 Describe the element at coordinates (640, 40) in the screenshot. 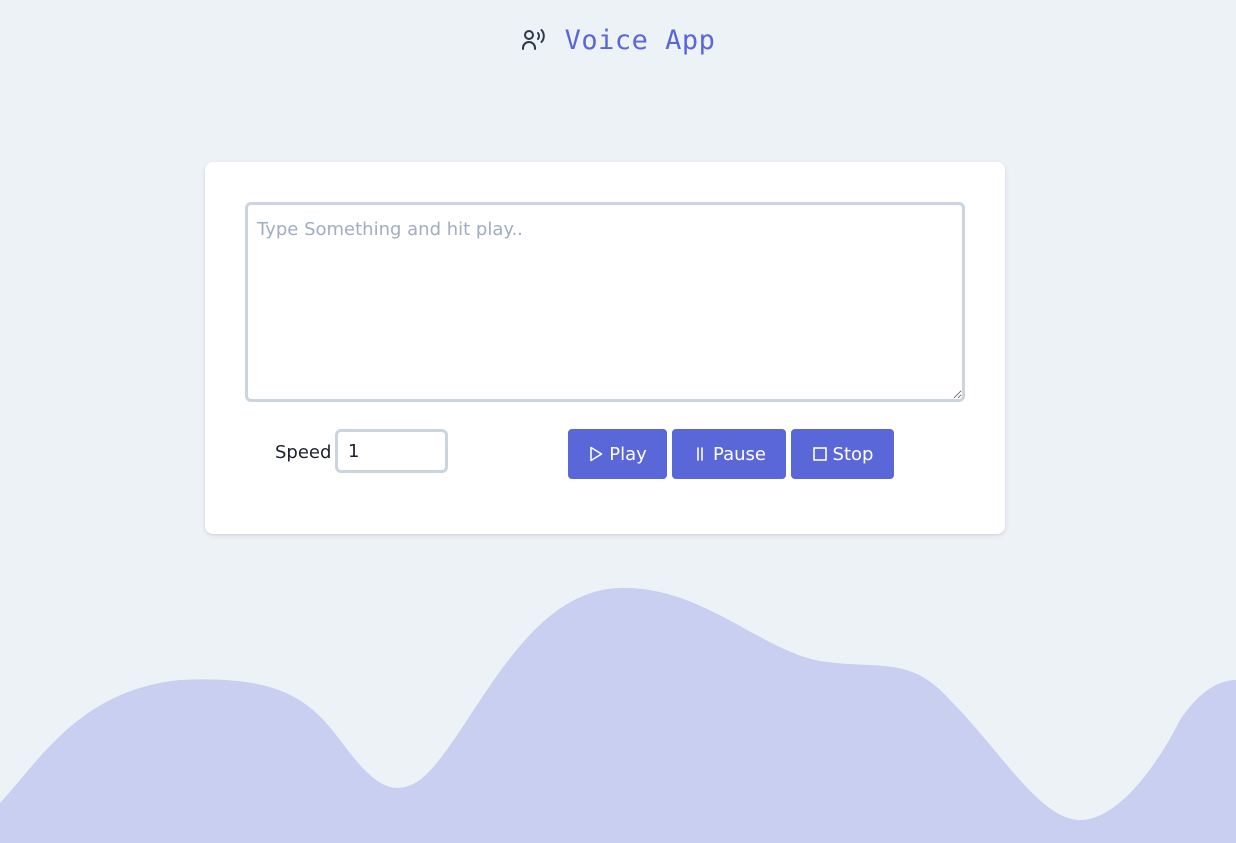

I see `app-title: Voice App` at that location.